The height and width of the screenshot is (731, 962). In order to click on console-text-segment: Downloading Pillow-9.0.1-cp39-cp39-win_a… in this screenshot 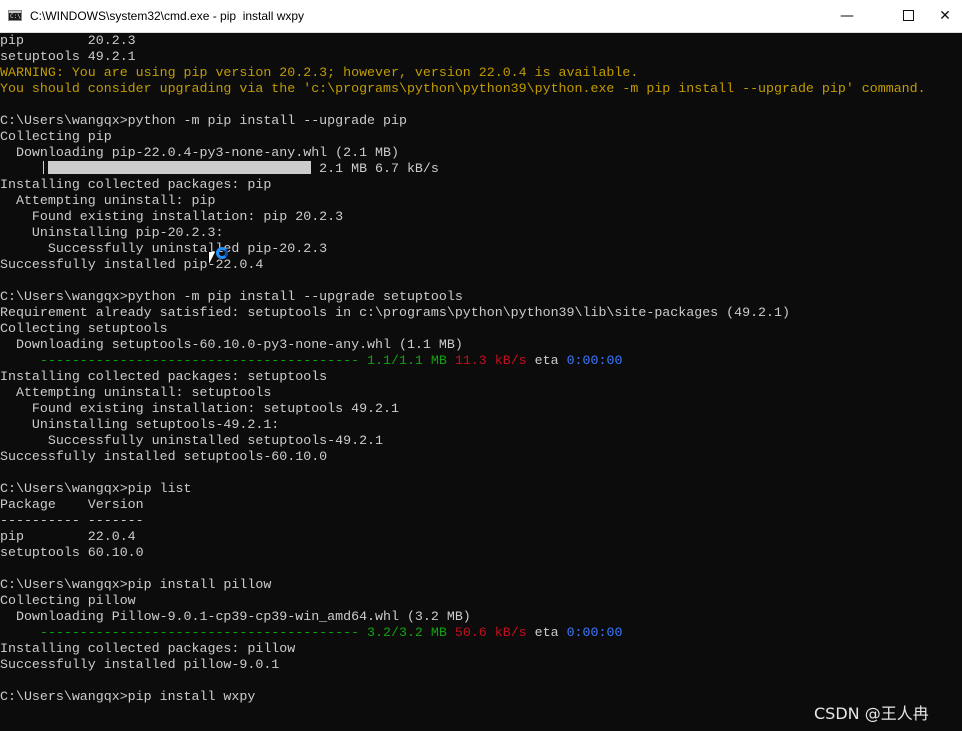, I will do `click(235, 616)`.